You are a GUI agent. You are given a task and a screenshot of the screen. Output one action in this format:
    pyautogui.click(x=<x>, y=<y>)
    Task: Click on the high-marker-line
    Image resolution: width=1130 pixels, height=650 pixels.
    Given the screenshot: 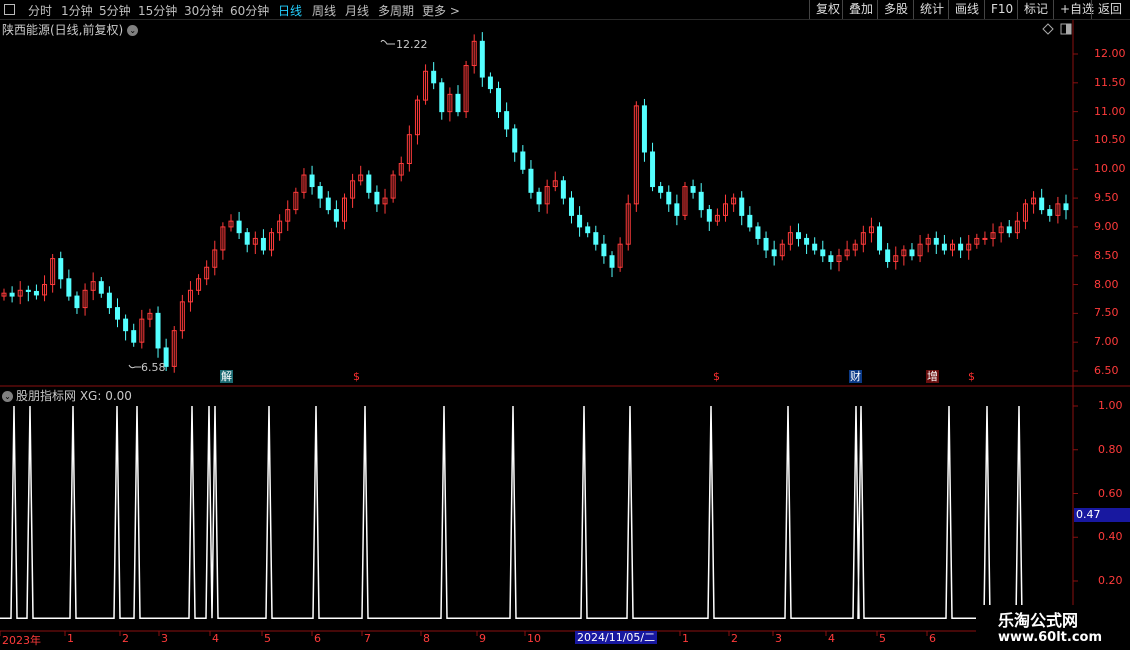 What is the action you would take?
    pyautogui.click(x=387, y=42)
    